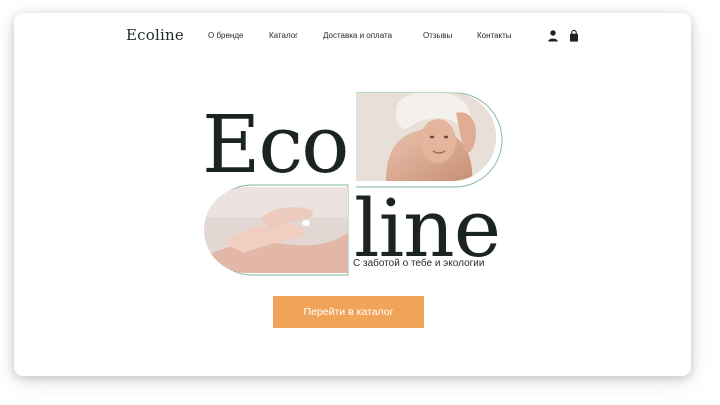 This screenshot has width=720, height=405. Describe the element at coordinates (276, 230) in the screenshot. I see `hands-cream-photo` at that location.